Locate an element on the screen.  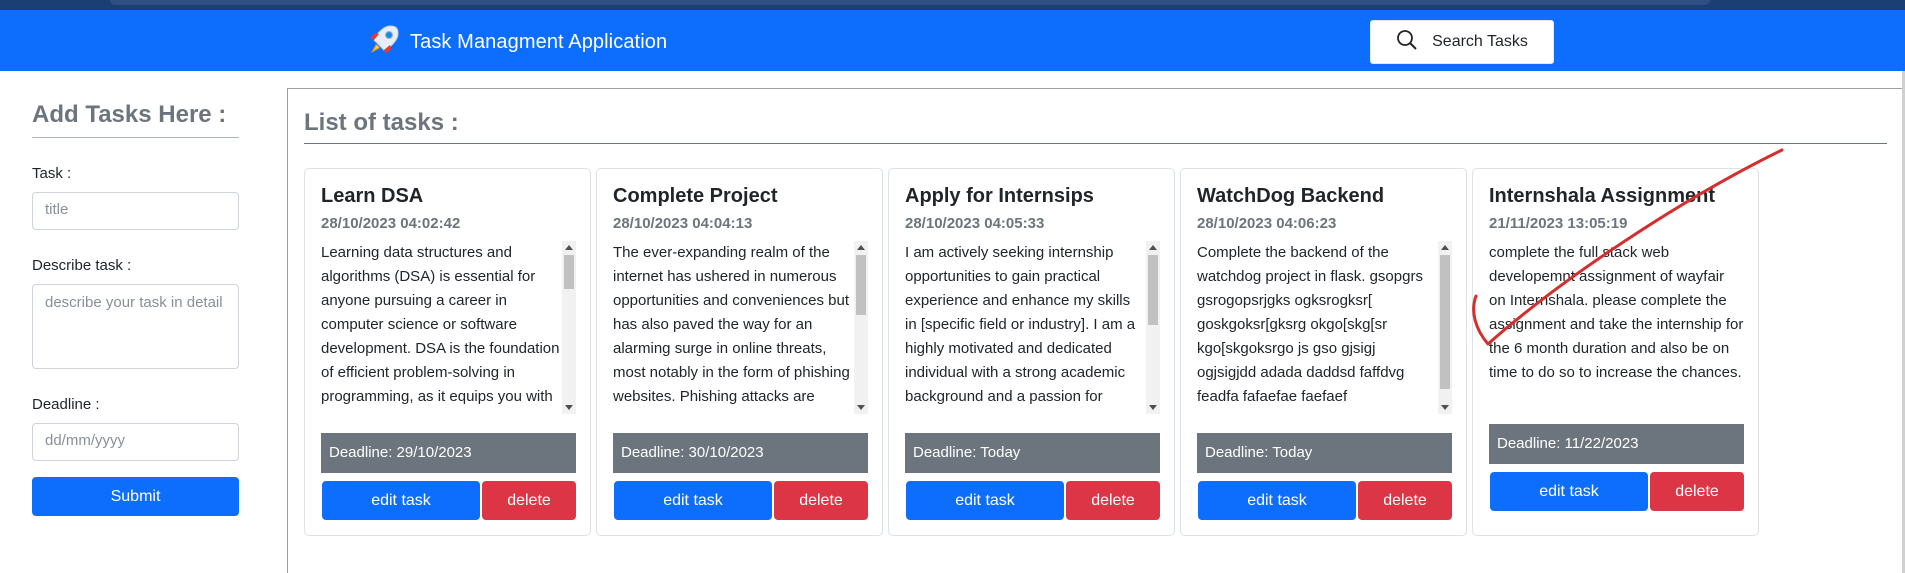
search-icon is located at coordinates (1407, 42).